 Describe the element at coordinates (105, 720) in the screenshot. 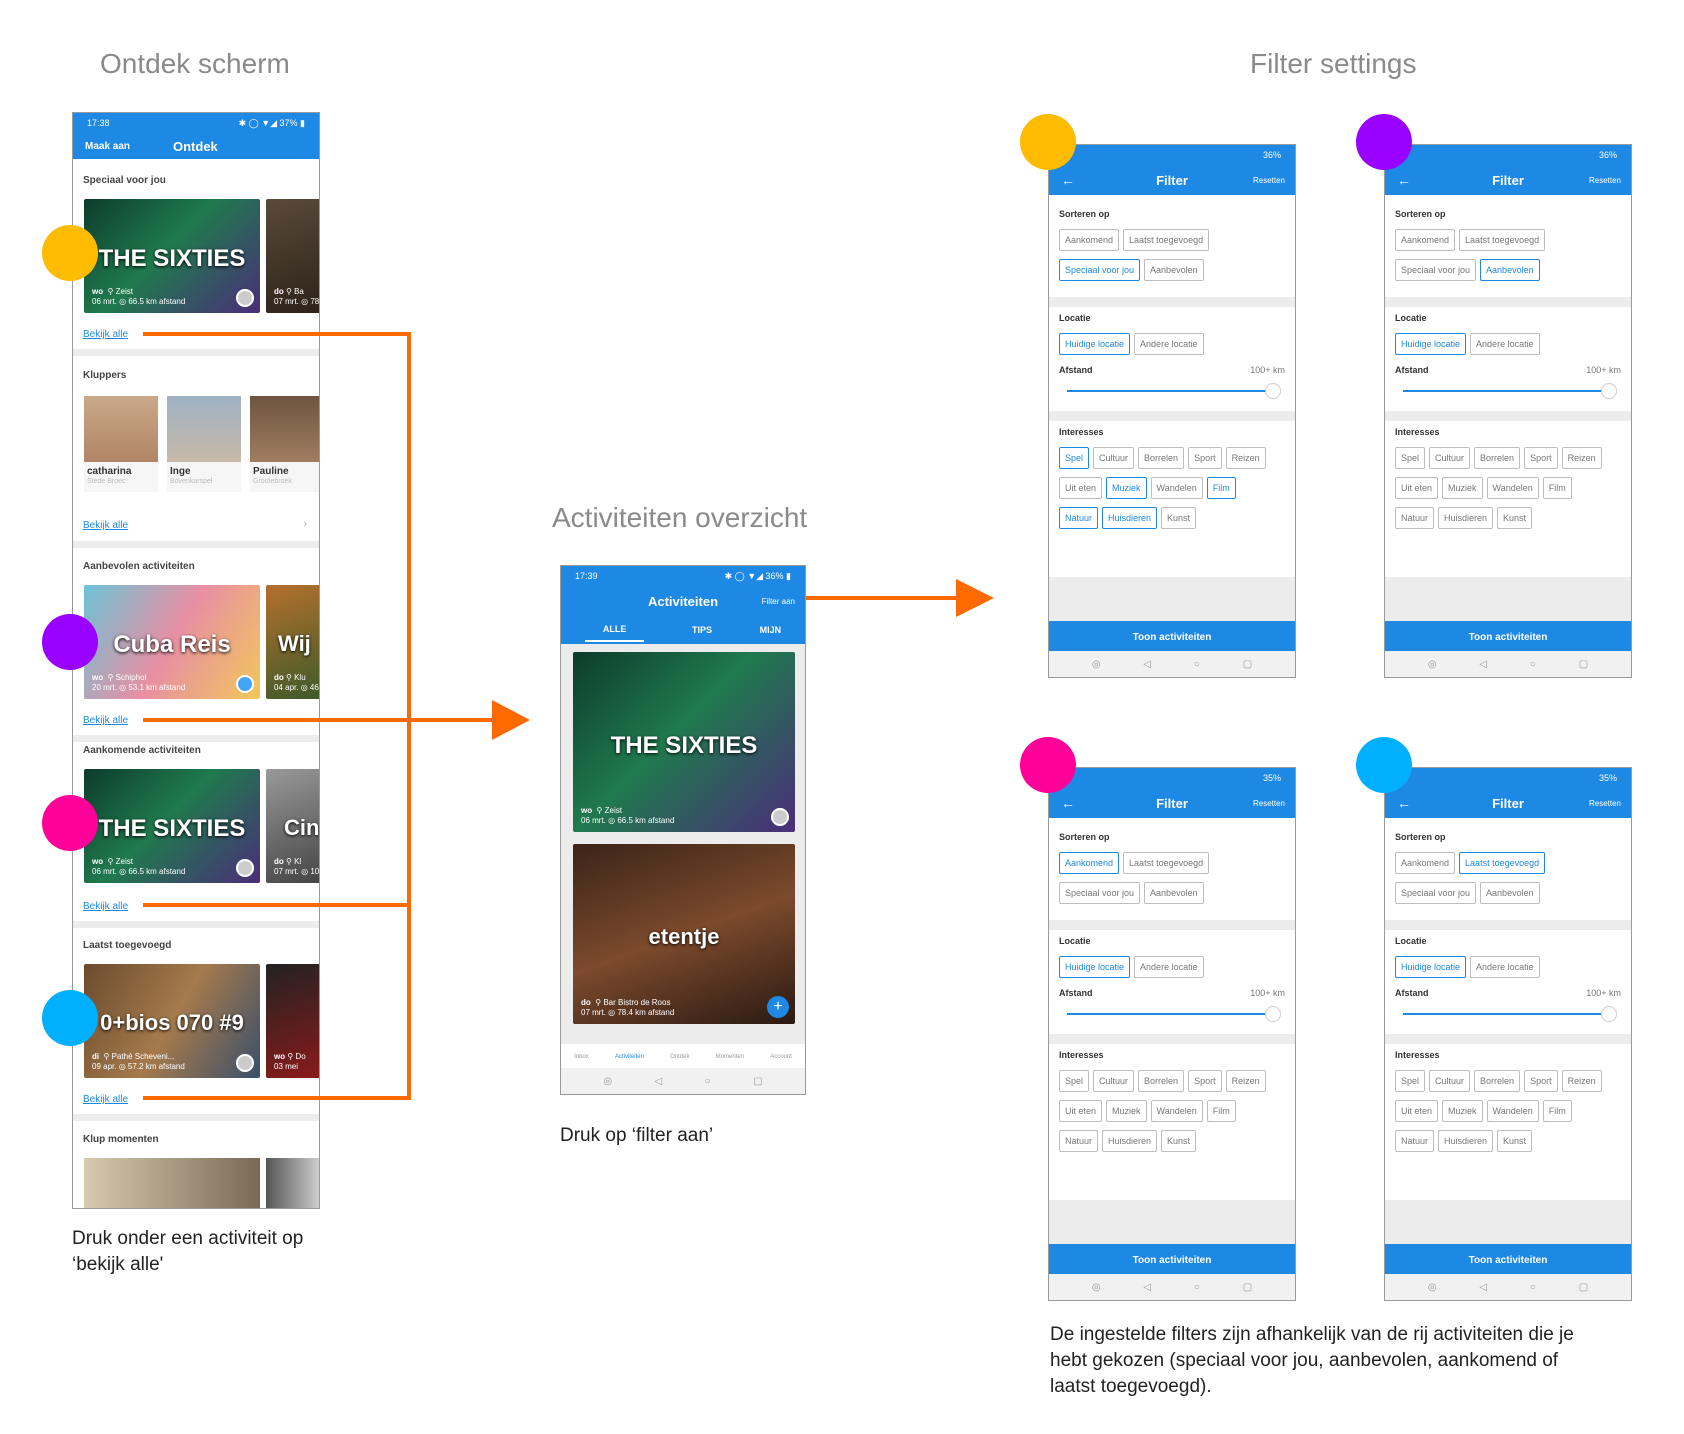

I see `bekijk-alle-aanbevolen: Bekijk alle` at that location.